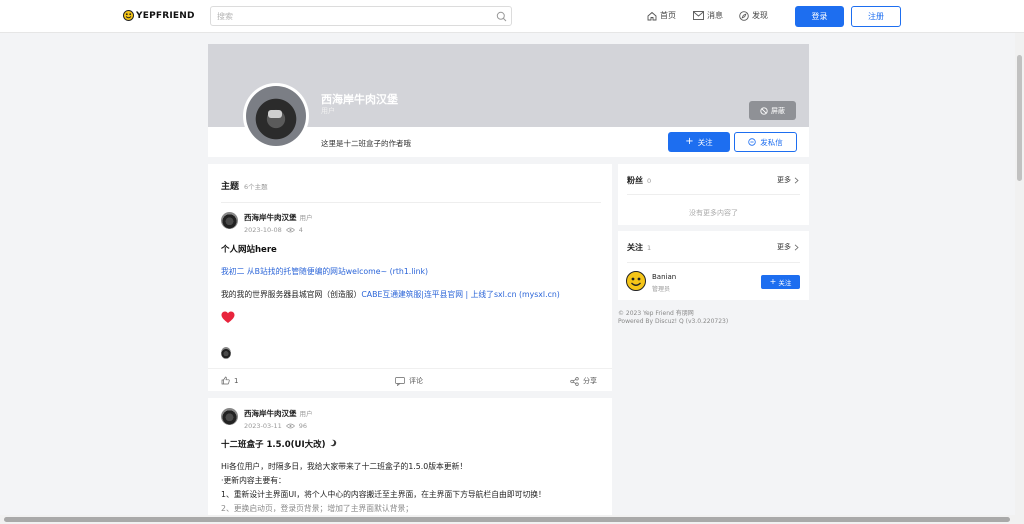 This screenshot has height=524, width=1024. I want to click on share-label: 分享, so click(590, 381).